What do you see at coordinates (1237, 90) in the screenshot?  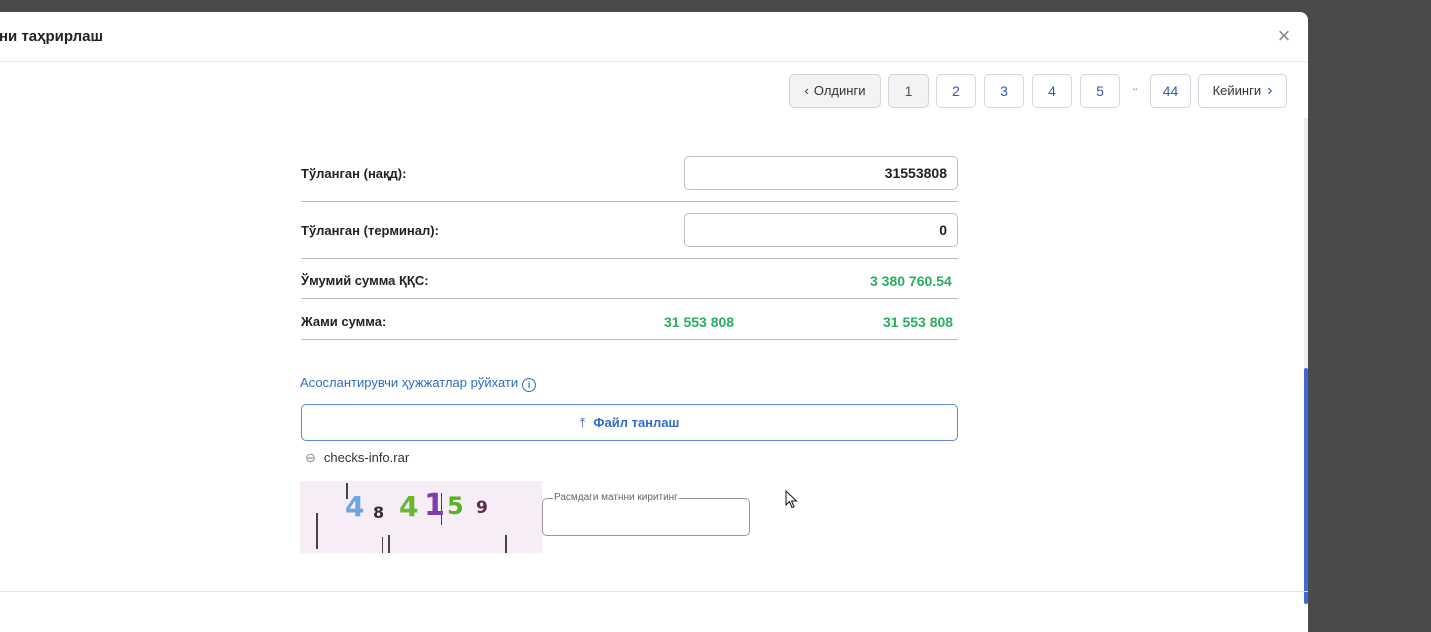 I see `next-page-label: Кейинги` at bounding box center [1237, 90].